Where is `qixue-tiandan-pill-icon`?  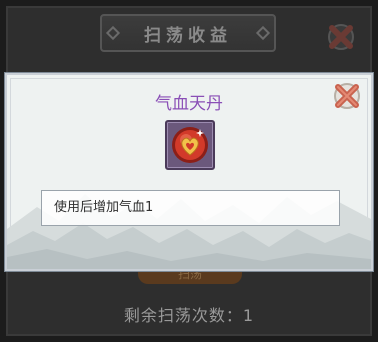 qixue-tiandan-pill-icon is located at coordinates (190, 145).